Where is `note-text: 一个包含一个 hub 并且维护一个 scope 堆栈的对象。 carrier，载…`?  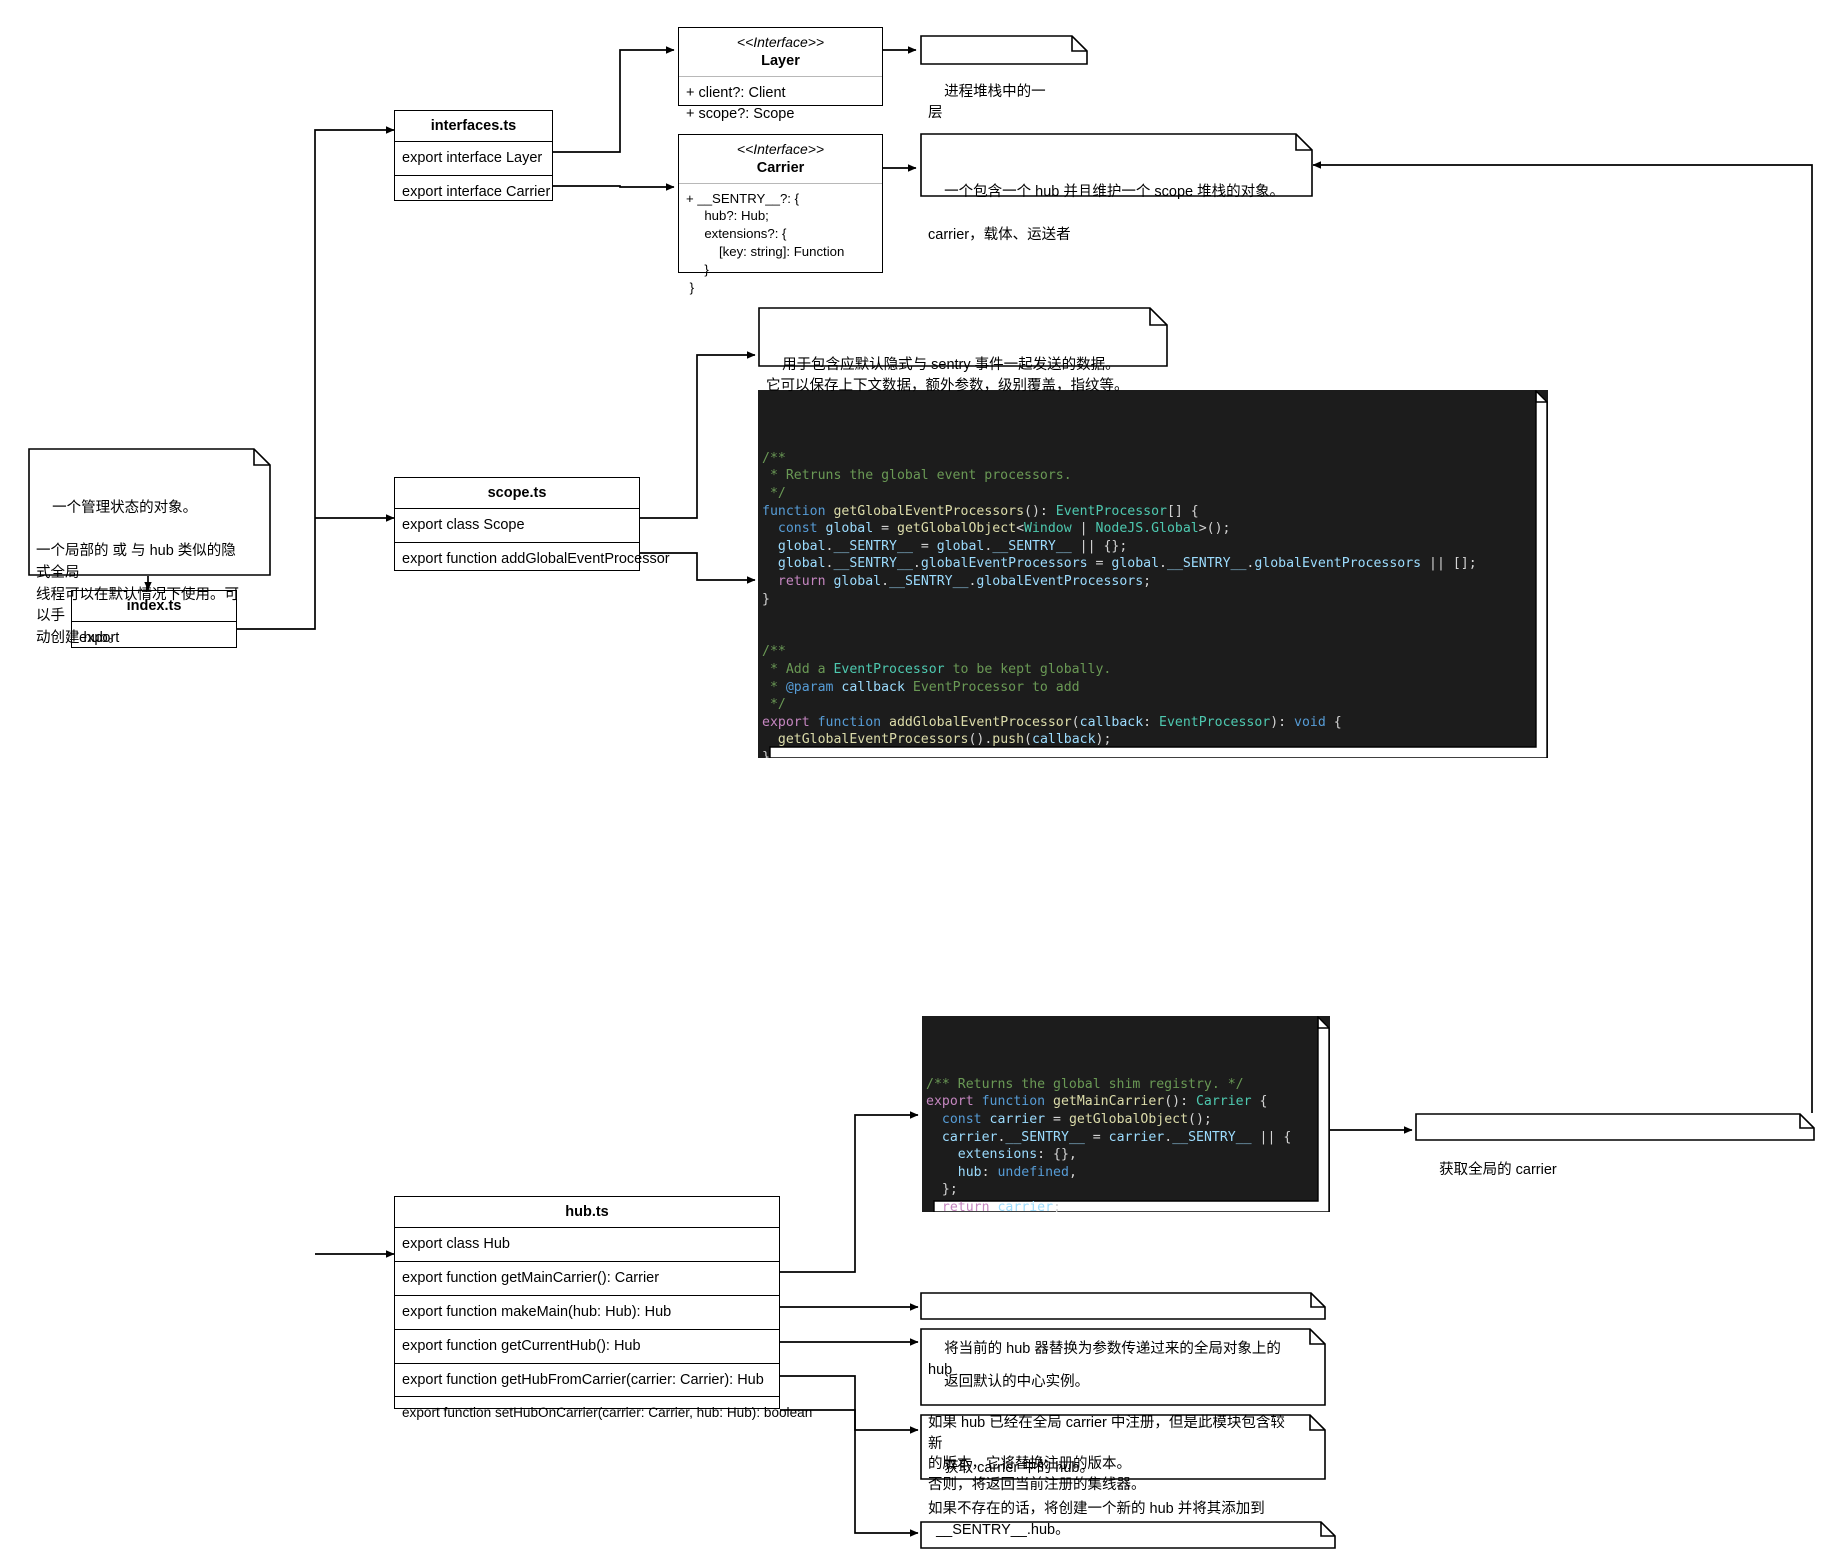 note-text: 一个包含一个 hub 并且维护一个 scope 堆栈的对象。 carrier，载… is located at coordinates (1106, 213).